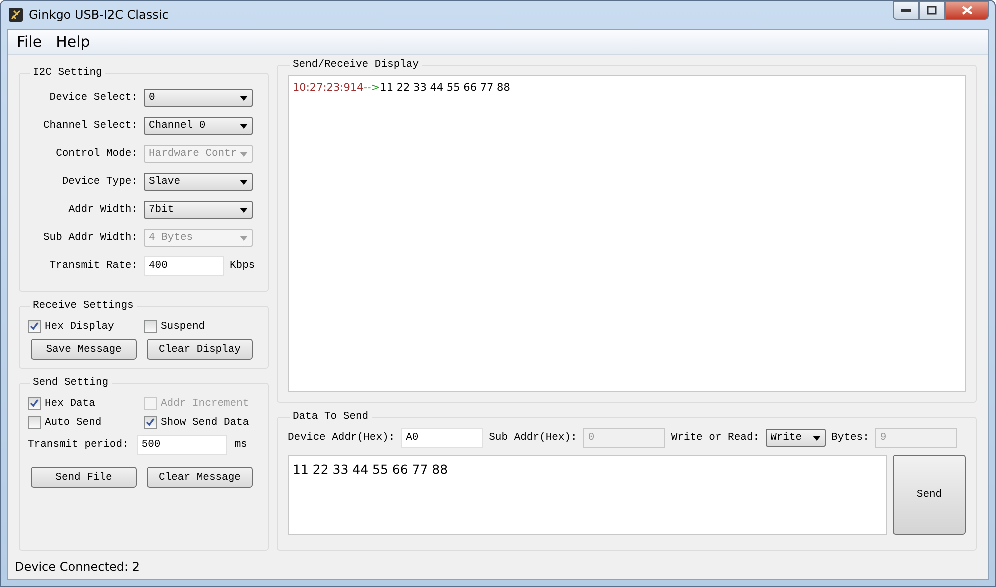 This screenshot has width=996, height=587. Describe the element at coordinates (342, 438) in the screenshot. I see `field-label: Device Addr(Hex):` at that location.